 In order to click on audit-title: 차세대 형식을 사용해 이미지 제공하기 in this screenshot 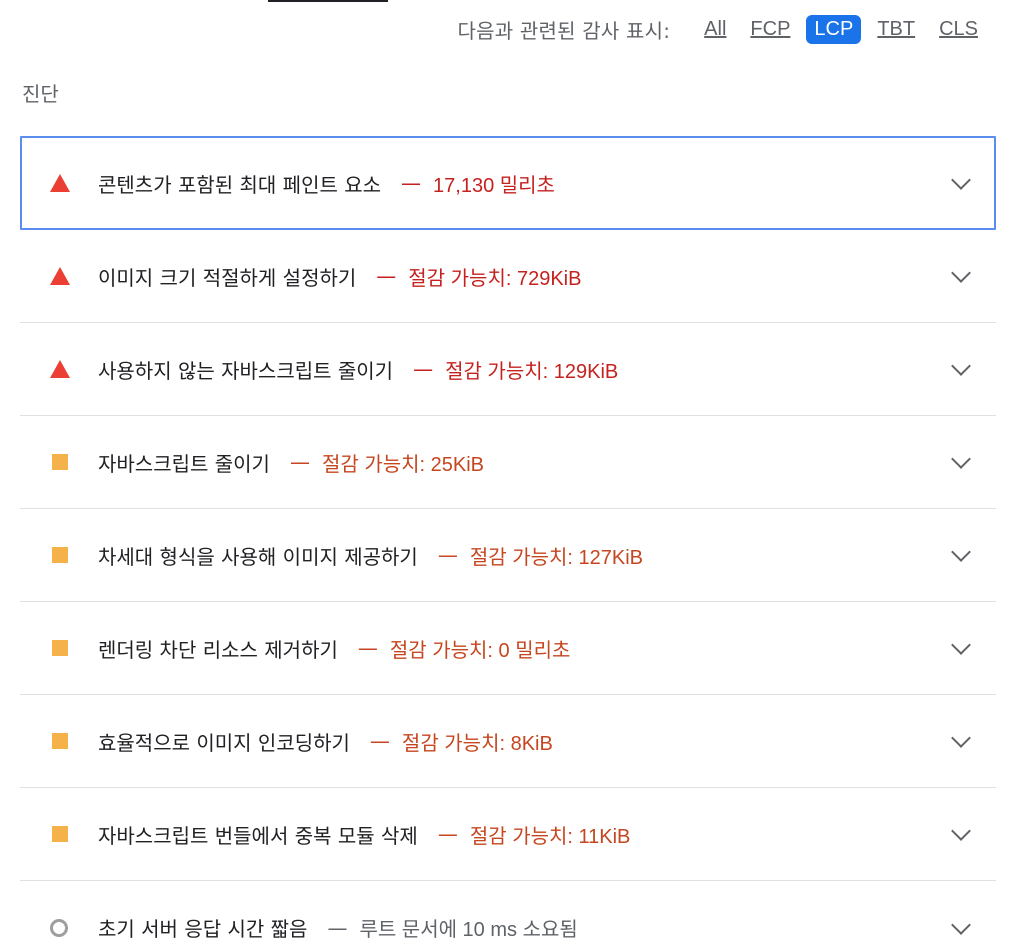, I will do `click(258, 556)`.